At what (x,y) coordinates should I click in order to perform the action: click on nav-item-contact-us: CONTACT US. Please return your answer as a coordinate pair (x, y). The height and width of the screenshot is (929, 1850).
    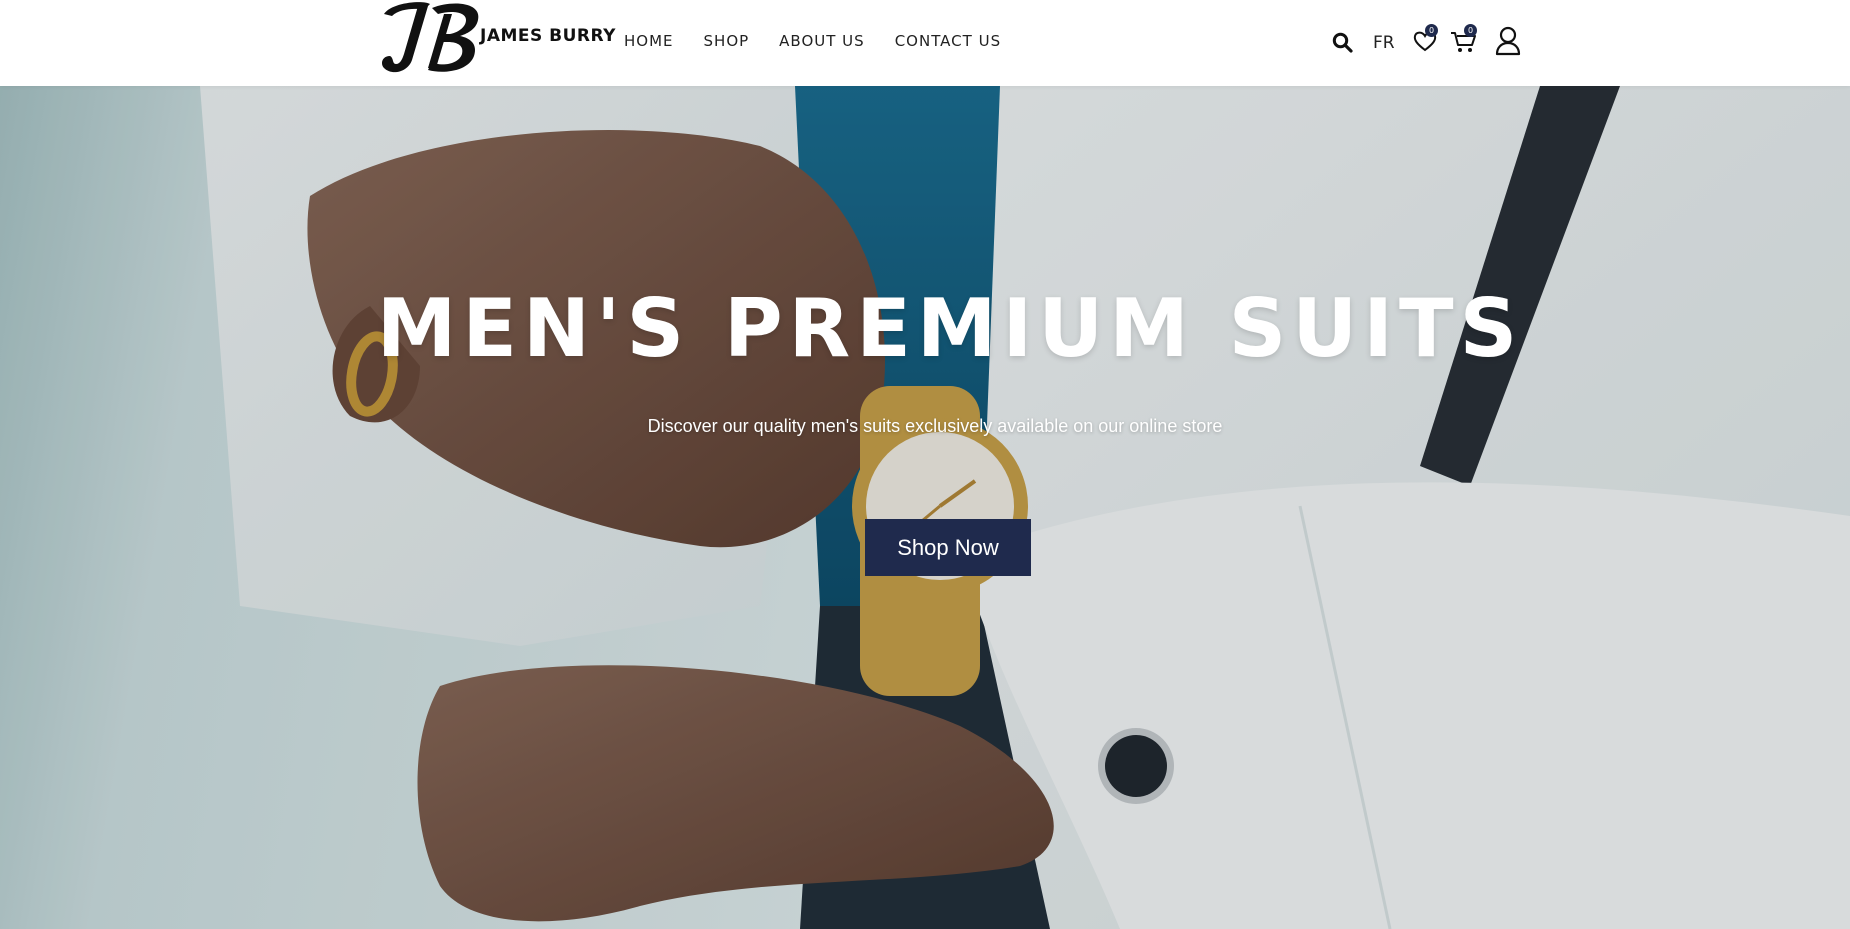
    Looking at the image, I should click on (948, 41).